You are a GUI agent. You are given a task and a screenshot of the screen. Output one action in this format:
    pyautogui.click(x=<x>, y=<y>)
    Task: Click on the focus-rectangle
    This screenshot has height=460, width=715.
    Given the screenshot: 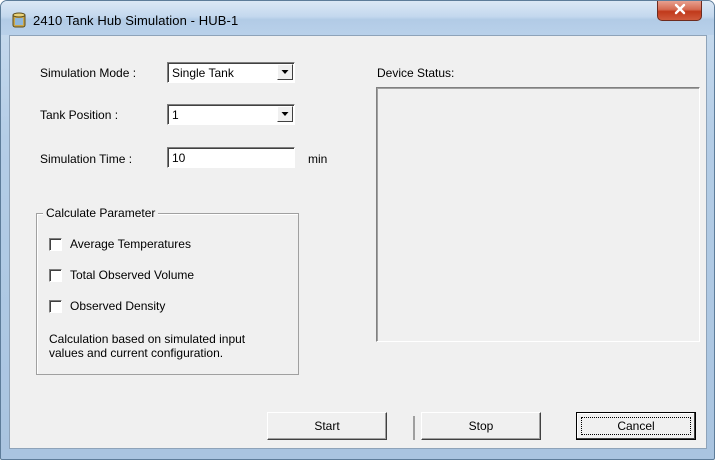 What is the action you would take?
    pyautogui.click(x=636, y=426)
    